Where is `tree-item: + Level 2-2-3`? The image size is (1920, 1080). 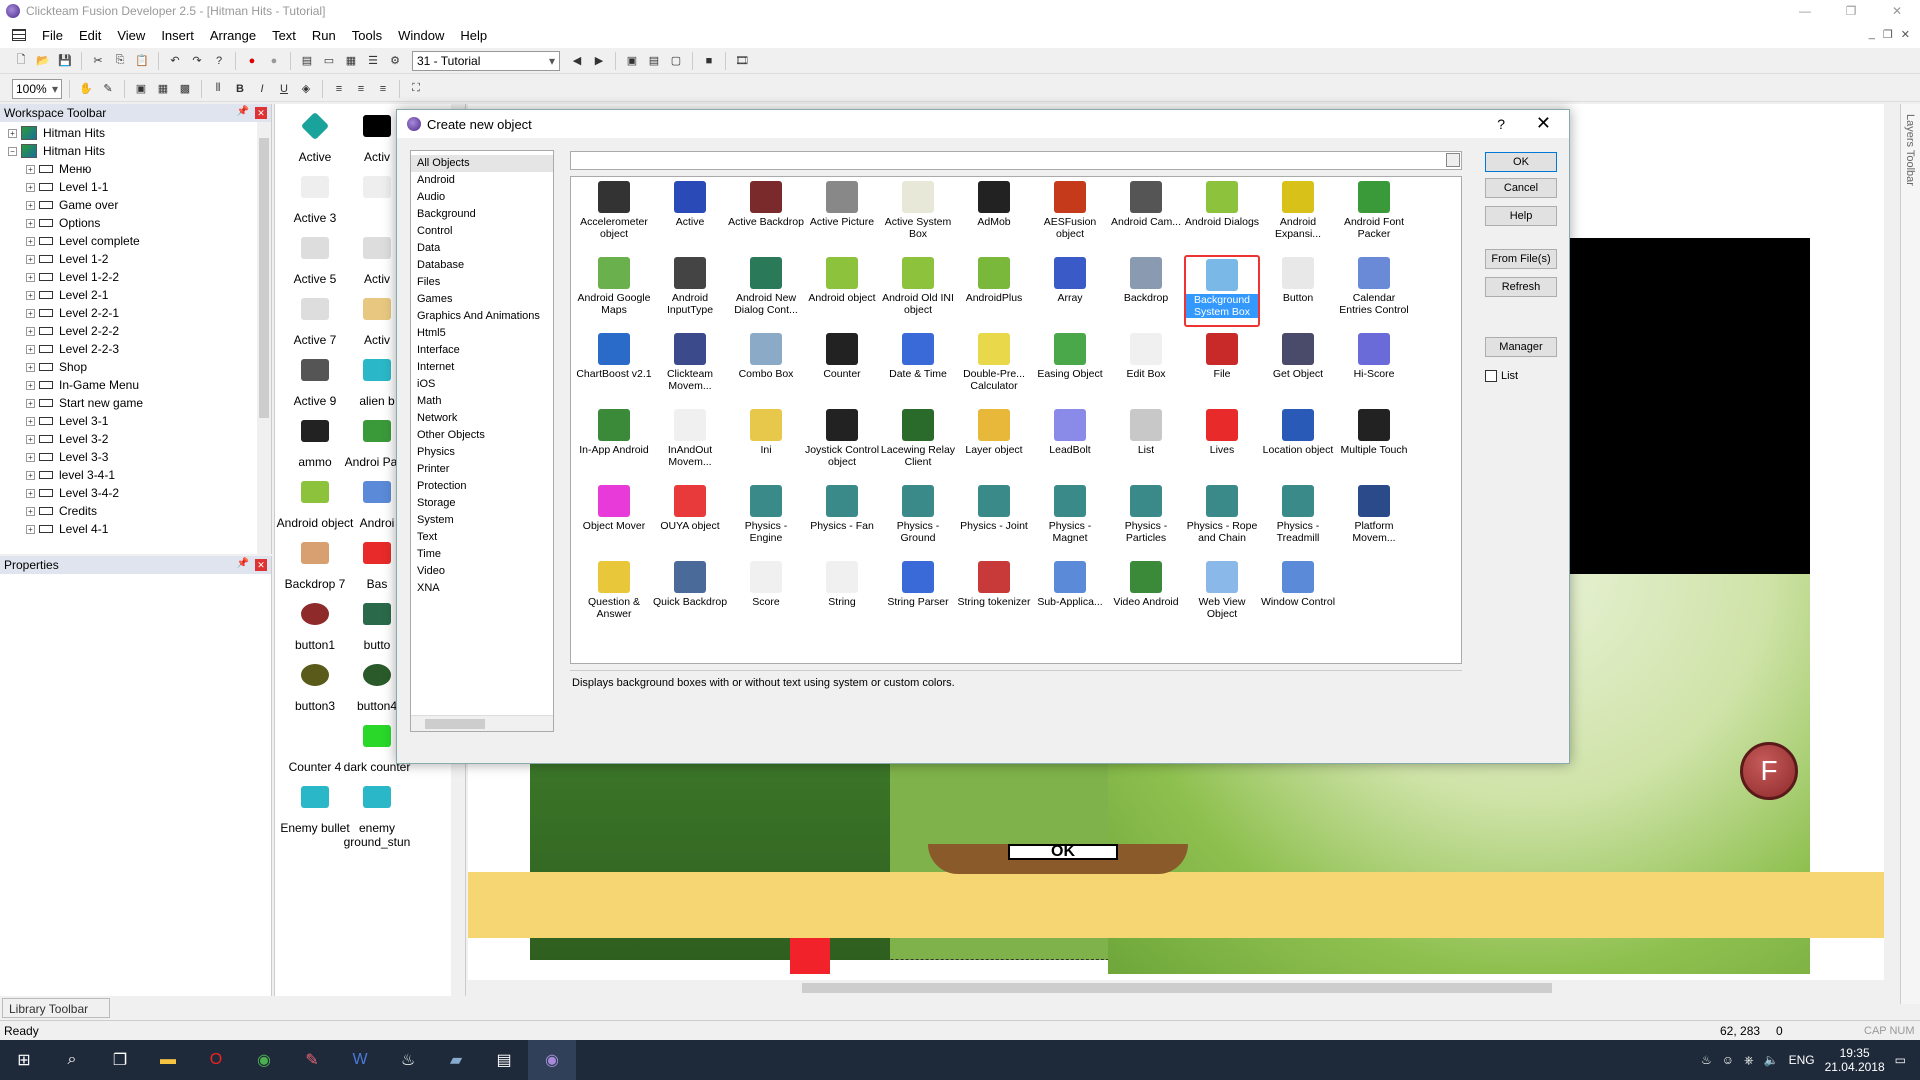 tree-item: + Level 2-2-3 is located at coordinates (135, 349).